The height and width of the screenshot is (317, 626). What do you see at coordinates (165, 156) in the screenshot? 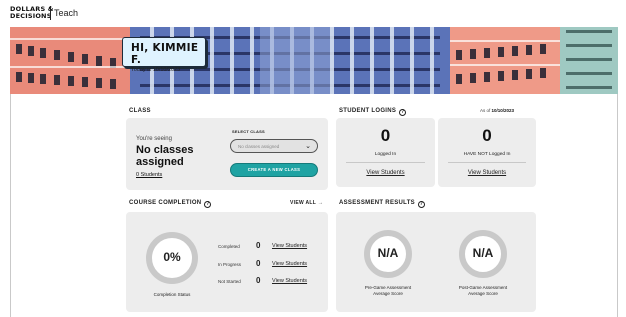
I see `current-class-name: No classes assigned` at bounding box center [165, 156].